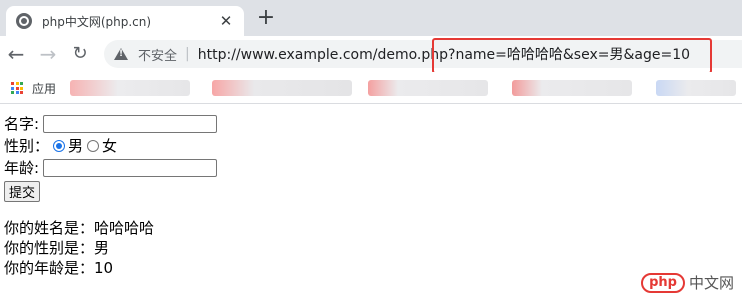  Describe the element at coordinates (711, 283) in the screenshot. I see `watermark-text: 中文网` at that location.